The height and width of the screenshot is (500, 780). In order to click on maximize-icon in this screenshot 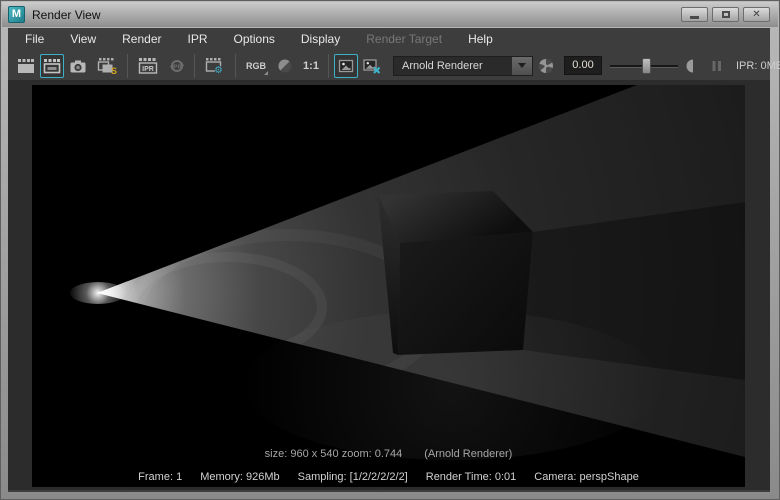, I will do `click(725, 14)`.